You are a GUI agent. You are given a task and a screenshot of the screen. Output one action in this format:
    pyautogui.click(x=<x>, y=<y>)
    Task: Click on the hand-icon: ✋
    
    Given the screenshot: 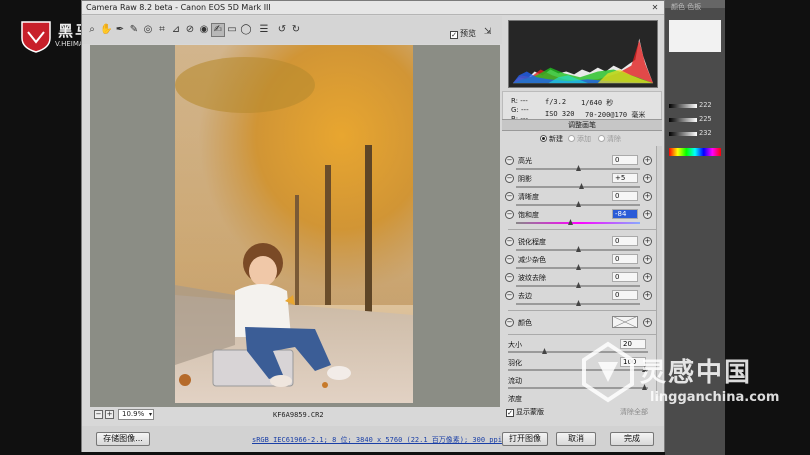 What is the action you would take?
    pyautogui.click(x=106, y=30)
    